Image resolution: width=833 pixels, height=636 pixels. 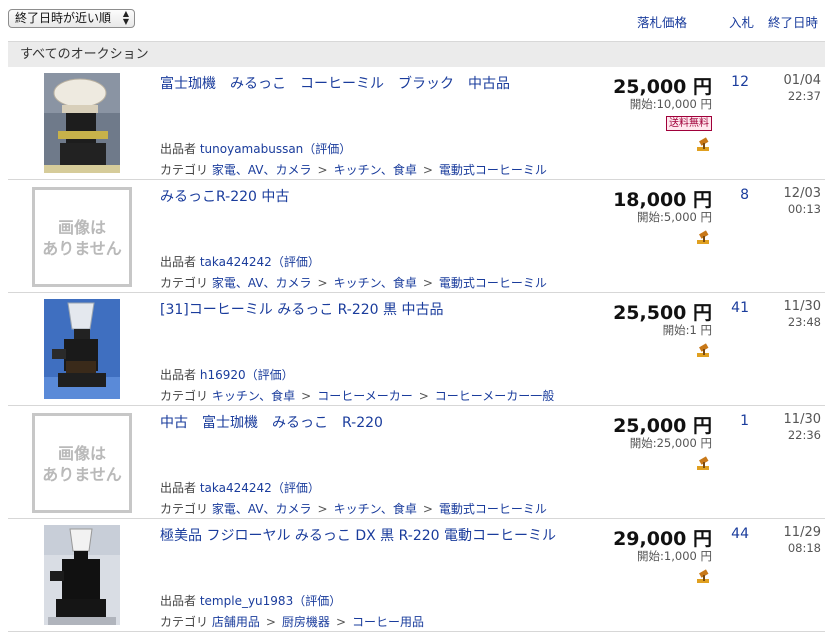 I want to click on bid-count-link: 44, so click(x=740, y=534).